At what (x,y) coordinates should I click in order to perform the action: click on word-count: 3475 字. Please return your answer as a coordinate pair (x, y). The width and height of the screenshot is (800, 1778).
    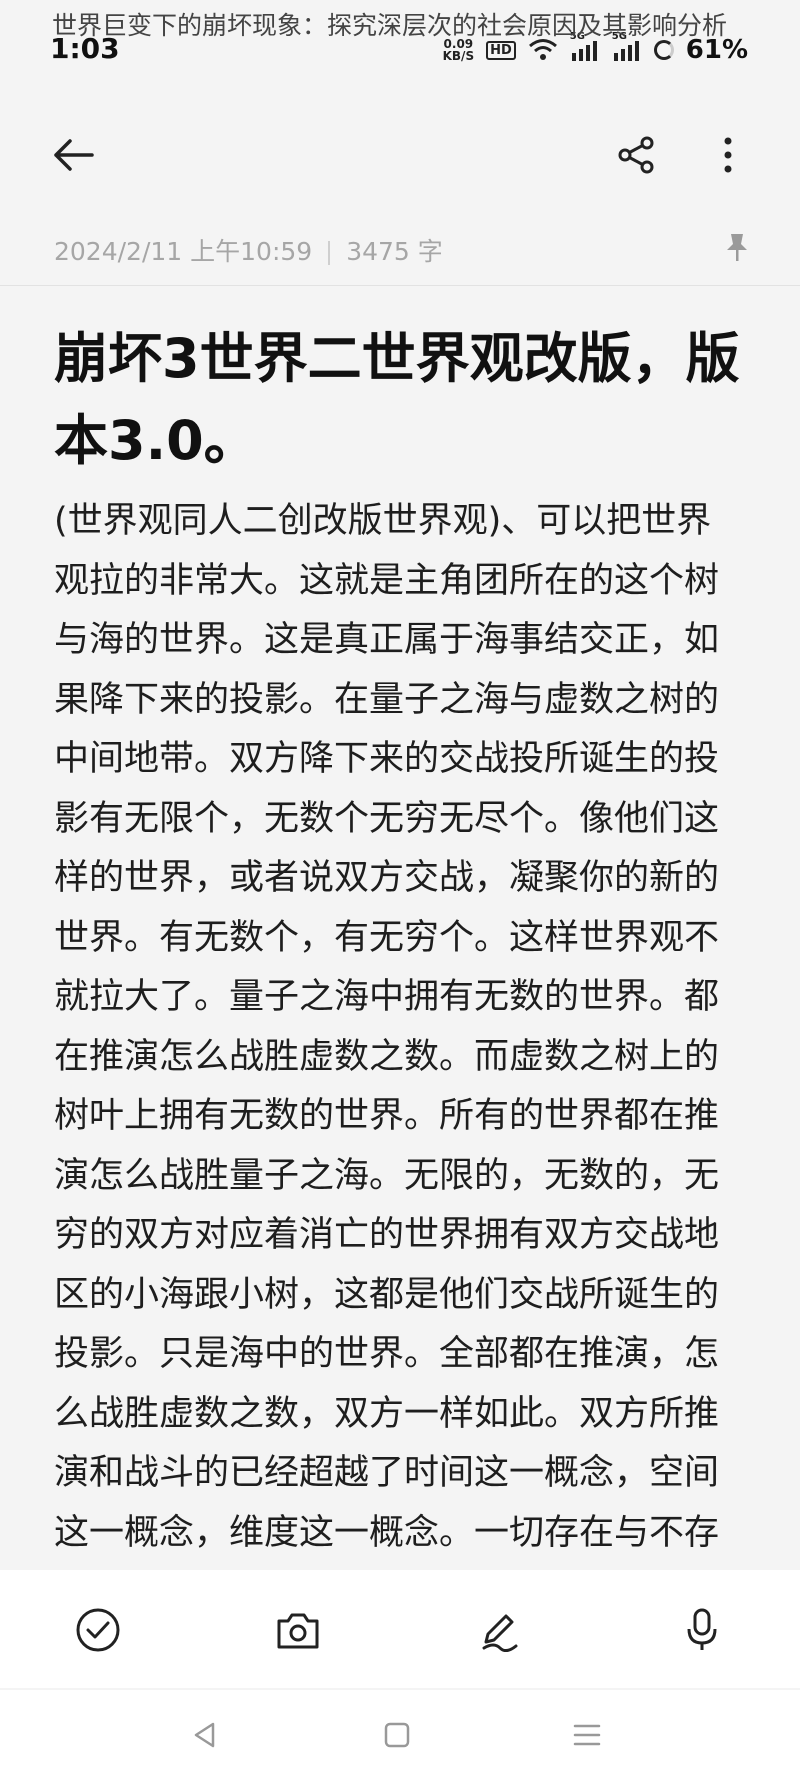
    Looking at the image, I should click on (394, 251).